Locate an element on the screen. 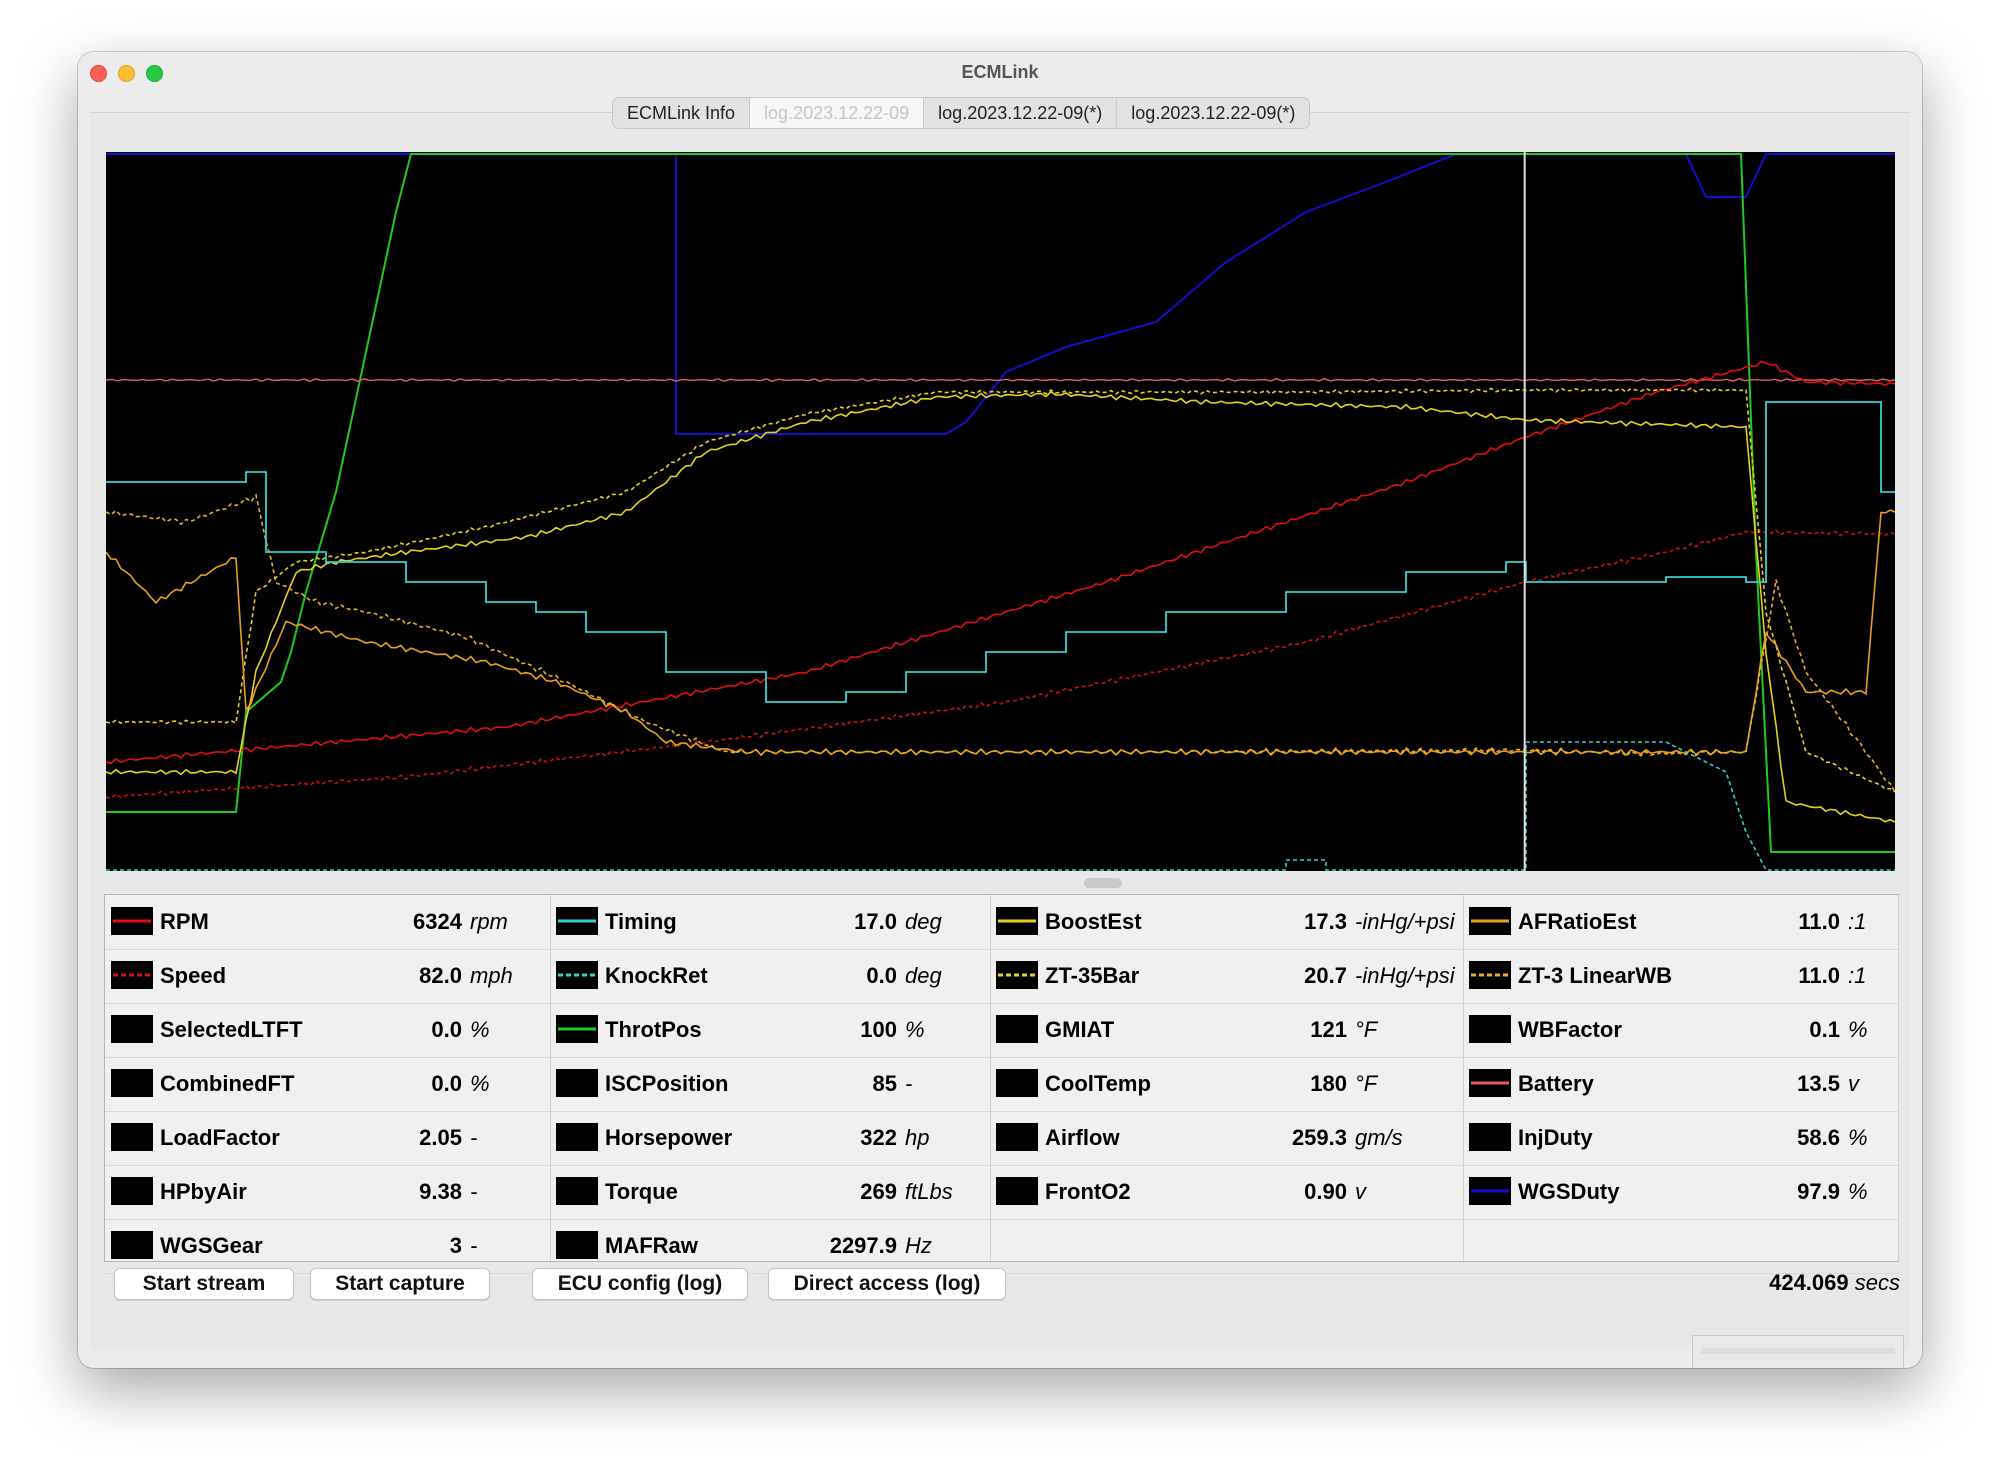 Image resolution: width=2000 pixels, height=1469 pixels. param-name: KnockRet is located at coordinates (656, 975).